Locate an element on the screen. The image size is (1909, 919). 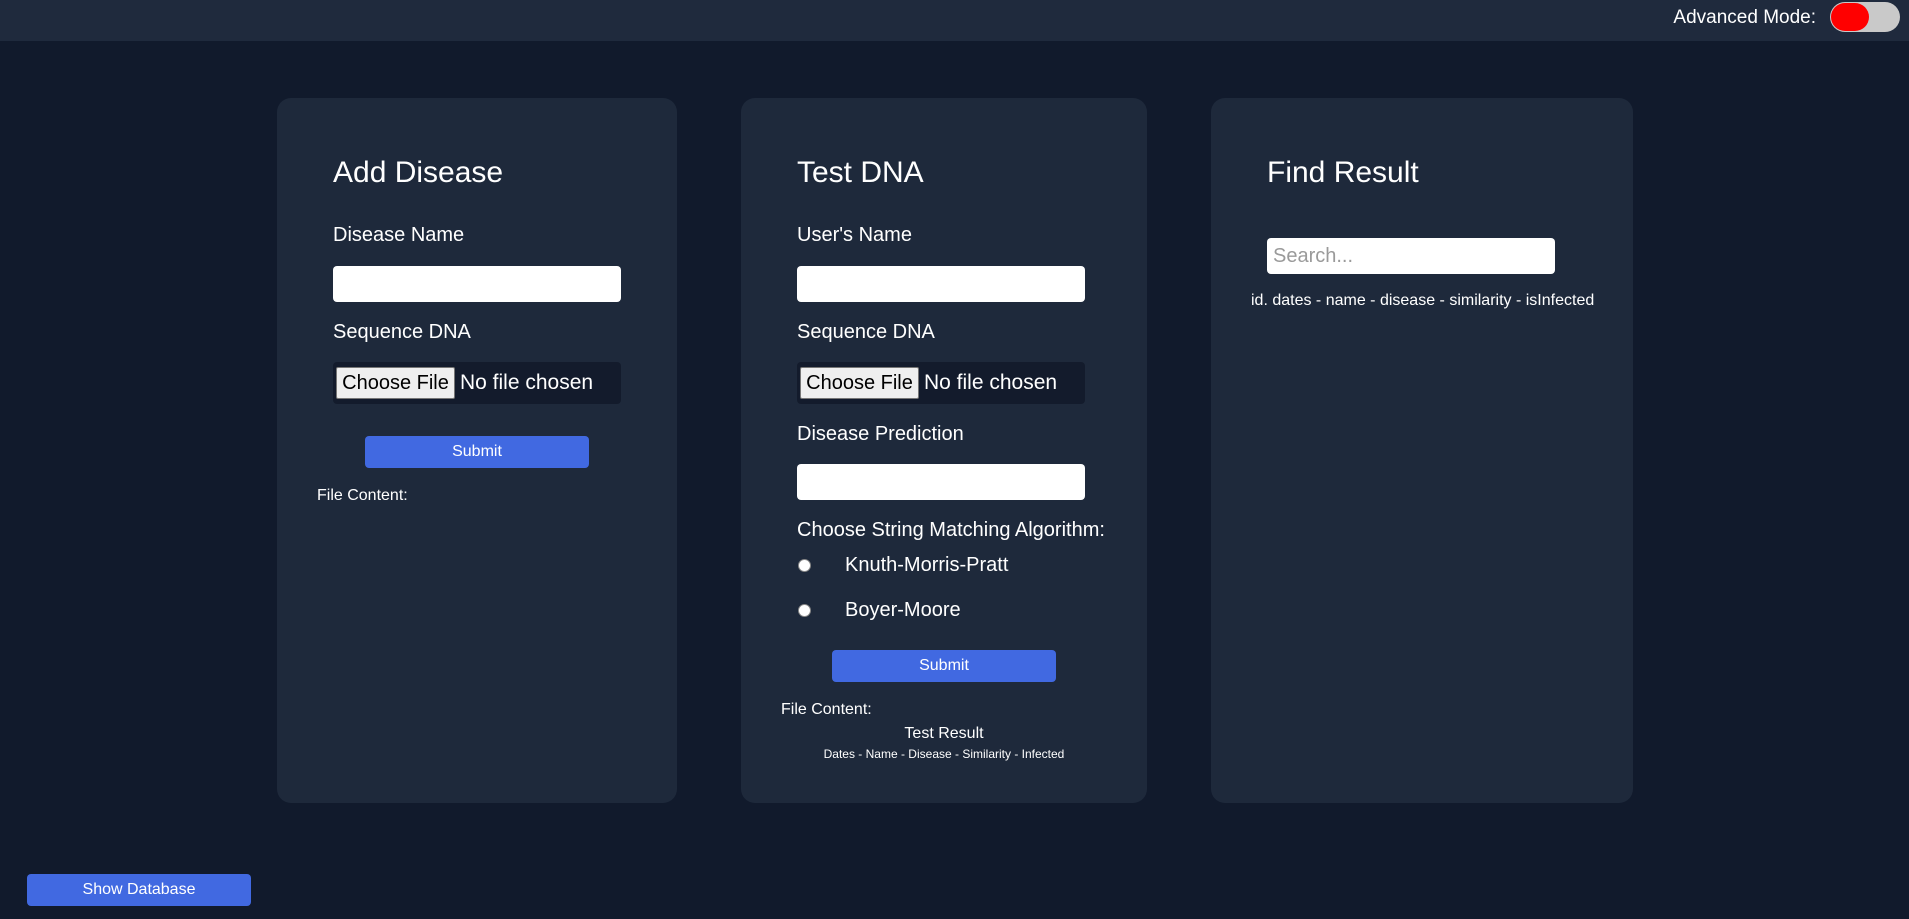
search-input is located at coordinates (1411, 256).